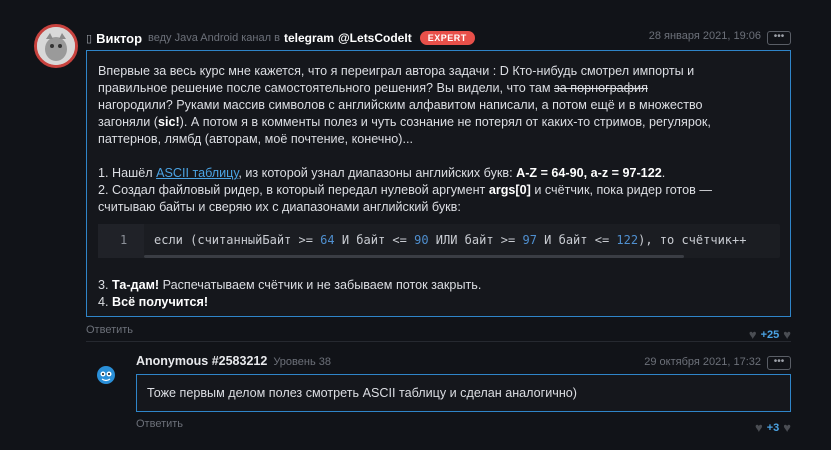 This screenshot has width=831, height=450. I want to click on reply-author: Anonymous #2583212 Уровень 38, so click(233, 361).